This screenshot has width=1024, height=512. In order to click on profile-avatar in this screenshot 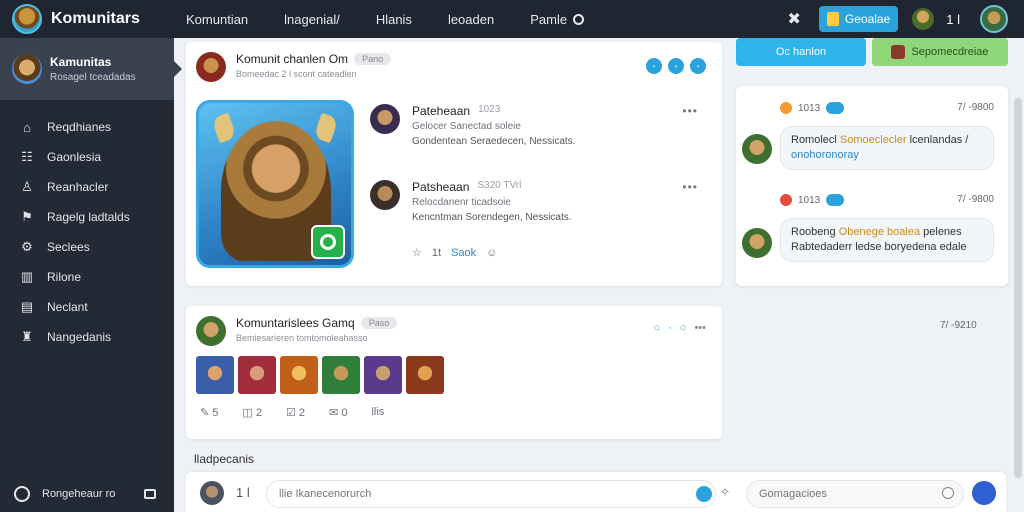, I will do `click(27, 69)`.